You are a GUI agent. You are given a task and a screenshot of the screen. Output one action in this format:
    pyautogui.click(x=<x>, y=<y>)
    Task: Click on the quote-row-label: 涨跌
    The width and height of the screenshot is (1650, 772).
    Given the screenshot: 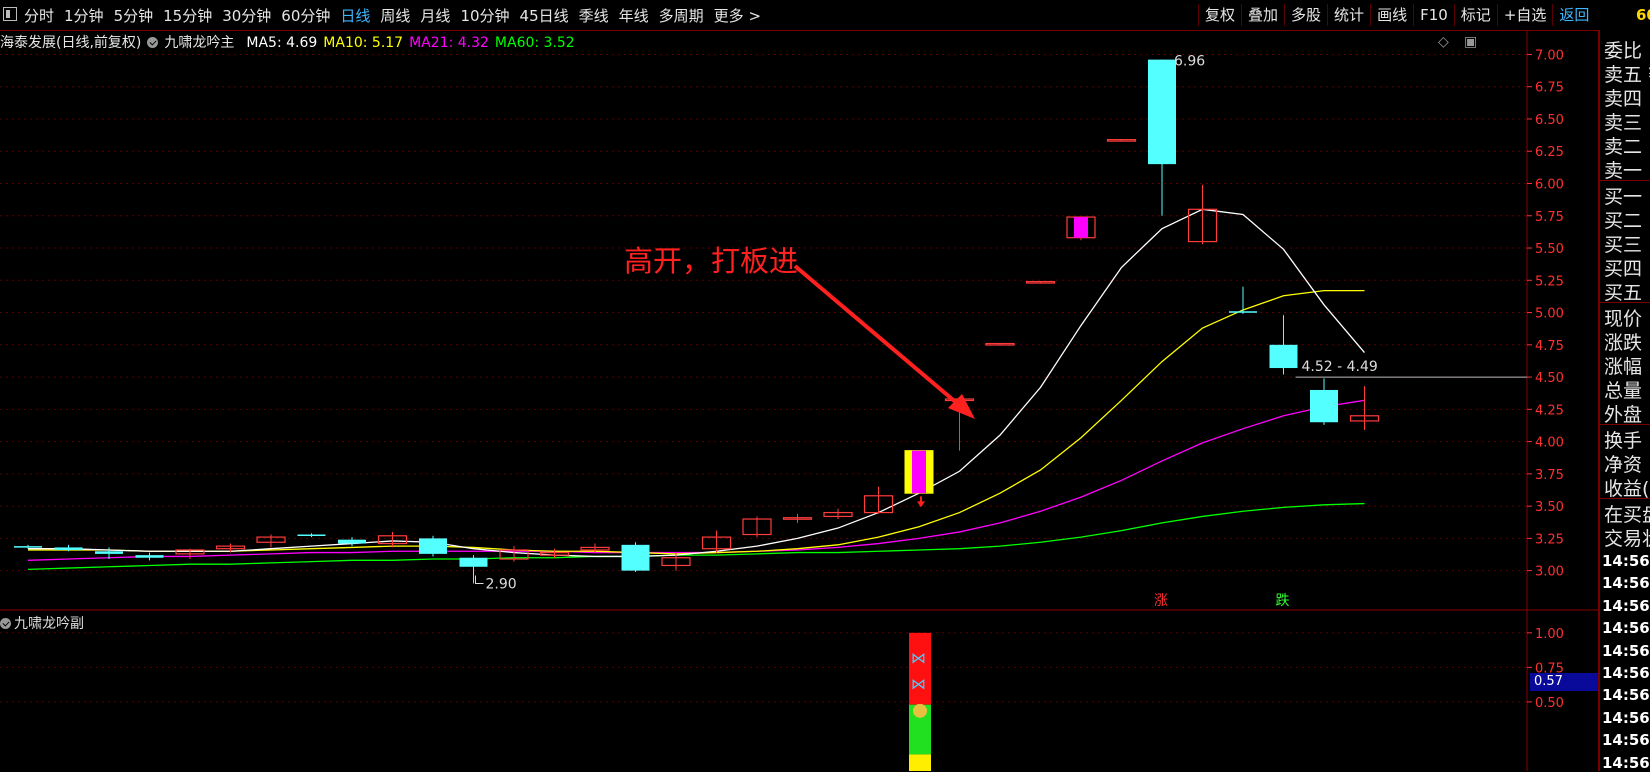 What is the action you would take?
    pyautogui.click(x=1623, y=343)
    